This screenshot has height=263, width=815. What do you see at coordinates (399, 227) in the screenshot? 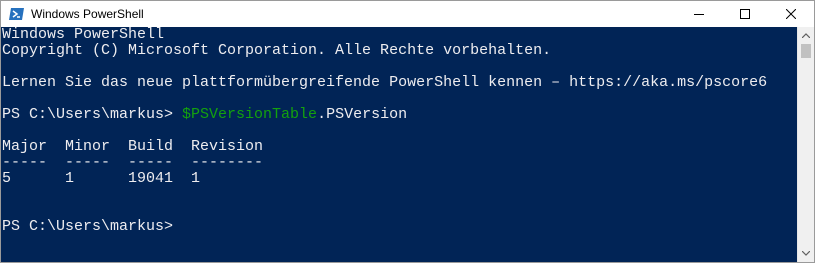
I see `current-prompt: PS C:\Users\markus>` at bounding box center [399, 227].